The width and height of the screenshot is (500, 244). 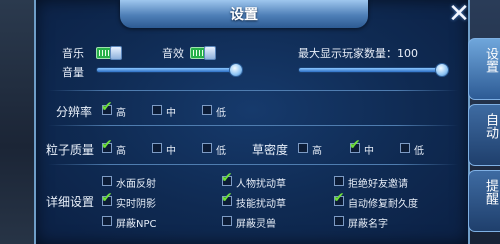 What do you see at coordinates (169, 70) in the screenshot?
I see `volume-slider` at bounding box center [169, 70].